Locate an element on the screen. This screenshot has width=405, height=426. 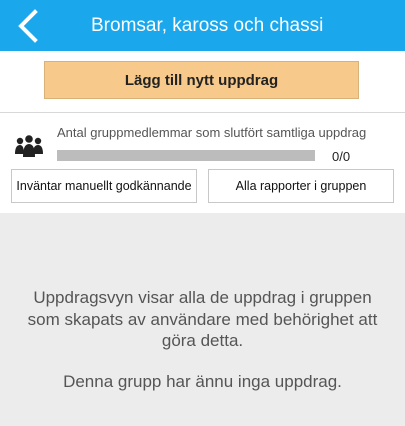
no-tasks-message: Denna grupp har ännu inga uppdrag. is located at coordinates (202, 381).